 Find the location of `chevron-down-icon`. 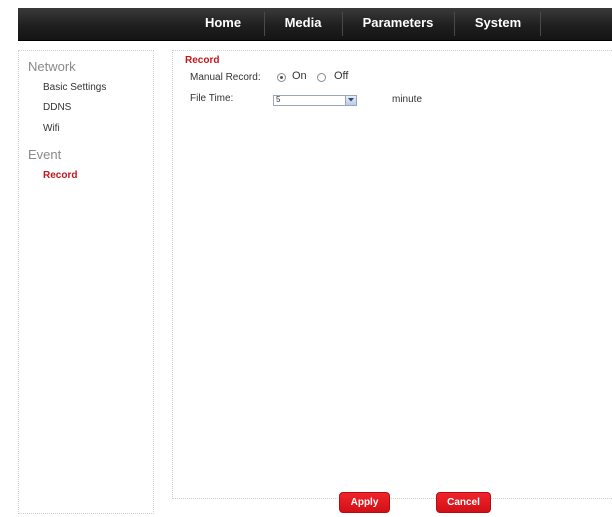

chevron-down-icon is located at coordinates (350, 100).